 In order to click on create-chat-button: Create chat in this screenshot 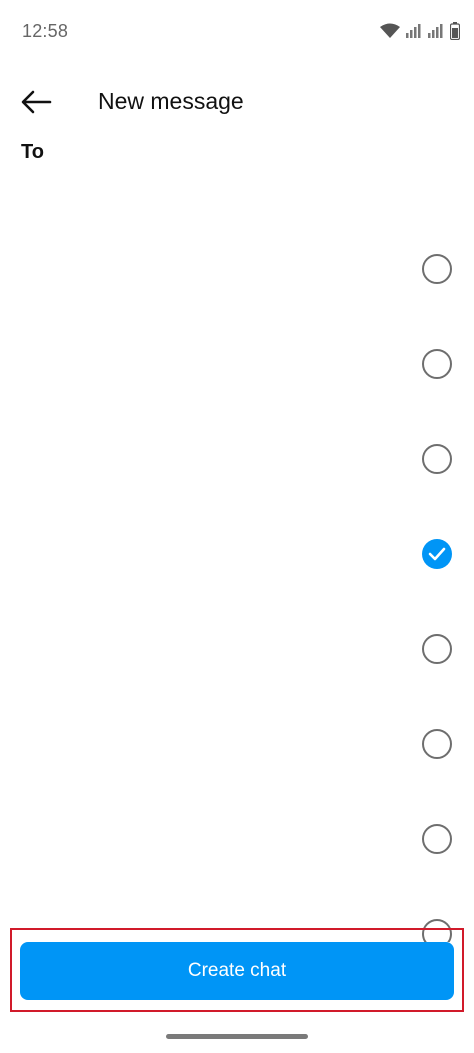, I will do `click(237, 971)`.